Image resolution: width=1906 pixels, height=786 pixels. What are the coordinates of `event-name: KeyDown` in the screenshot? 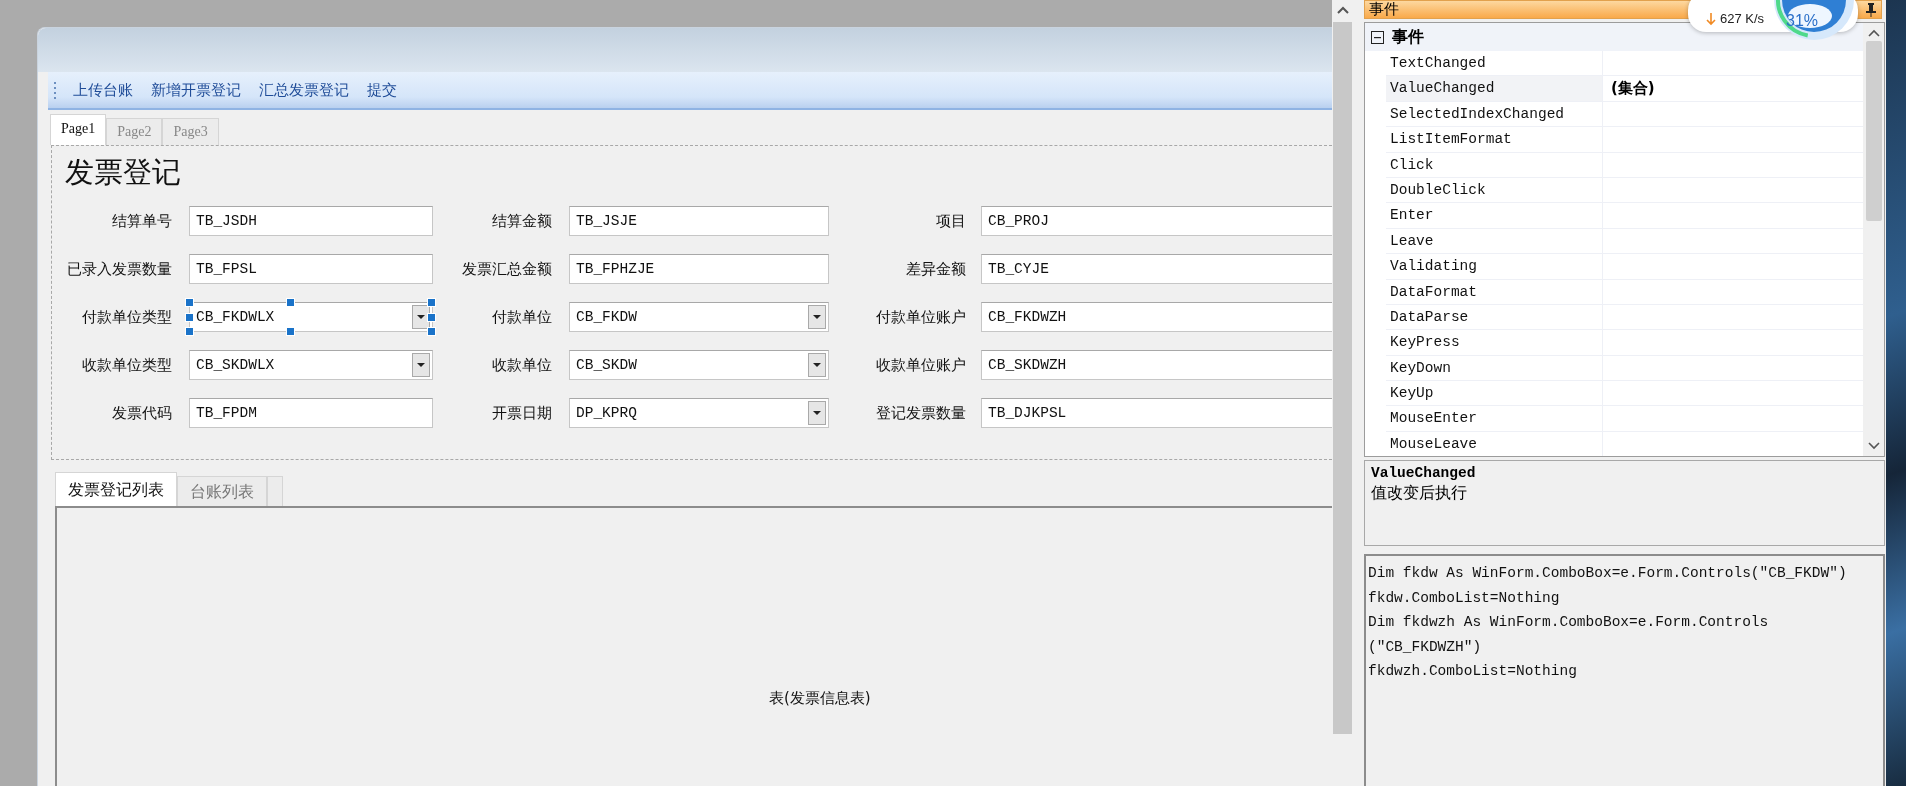 It's located at (1494, 368).